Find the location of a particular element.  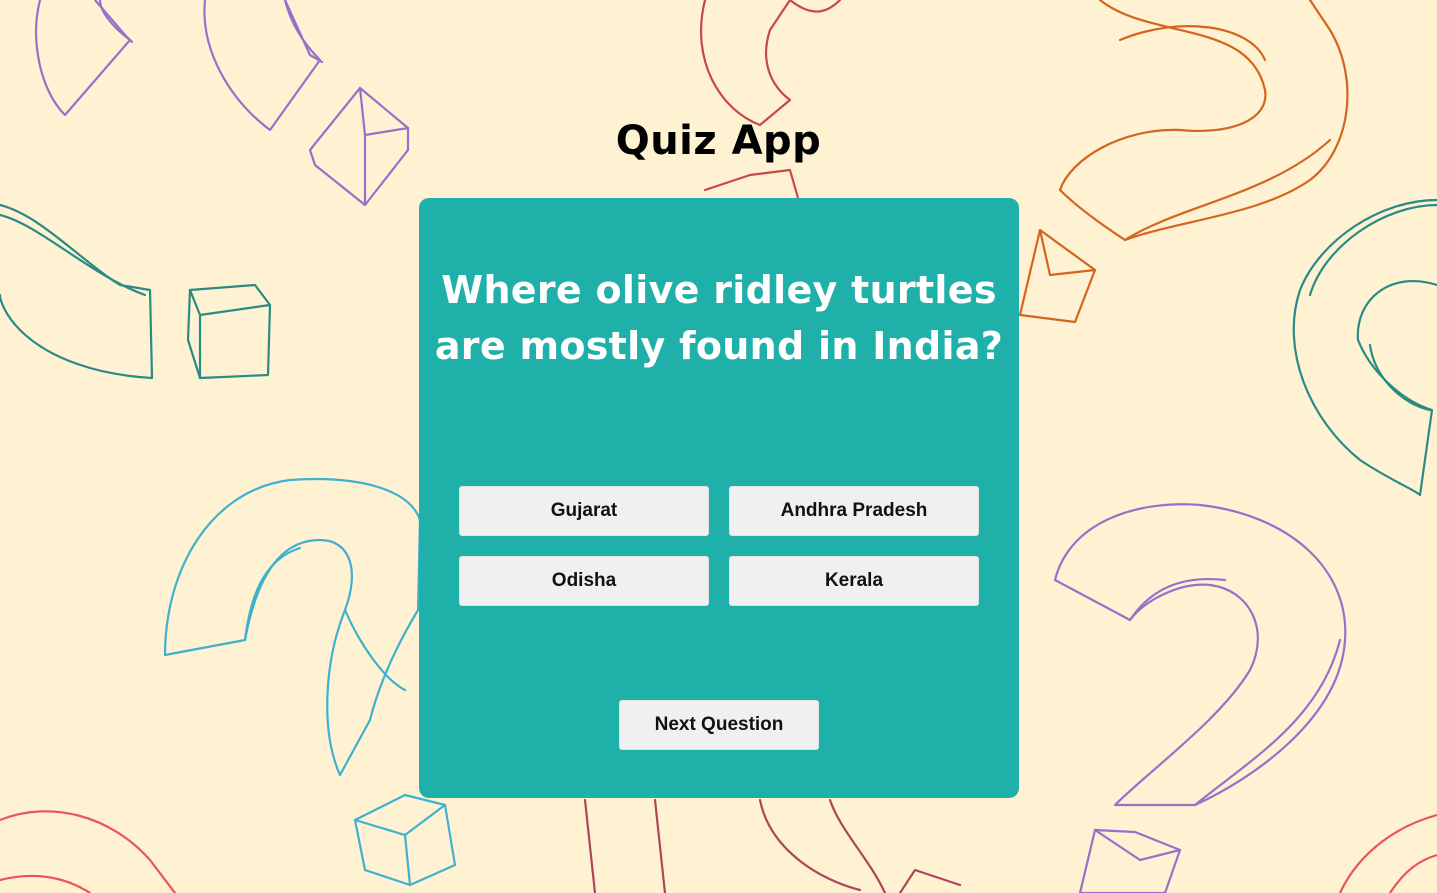

answer-option-andhra-pradesh: Andhra Pradesh is located at coordinates (854, 511).